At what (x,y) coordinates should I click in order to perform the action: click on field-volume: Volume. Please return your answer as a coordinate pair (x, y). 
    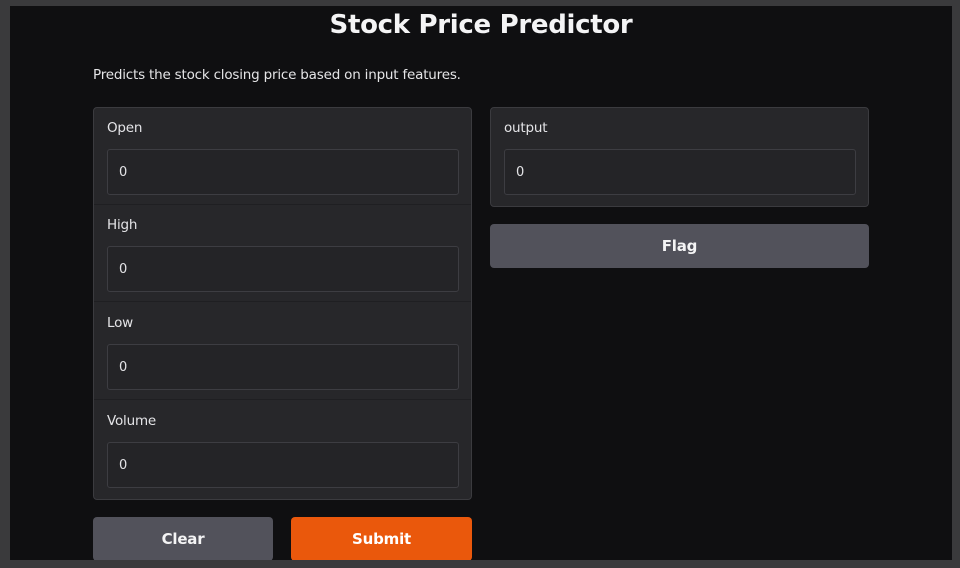
    Looking at the image, I should click on (282, 449).